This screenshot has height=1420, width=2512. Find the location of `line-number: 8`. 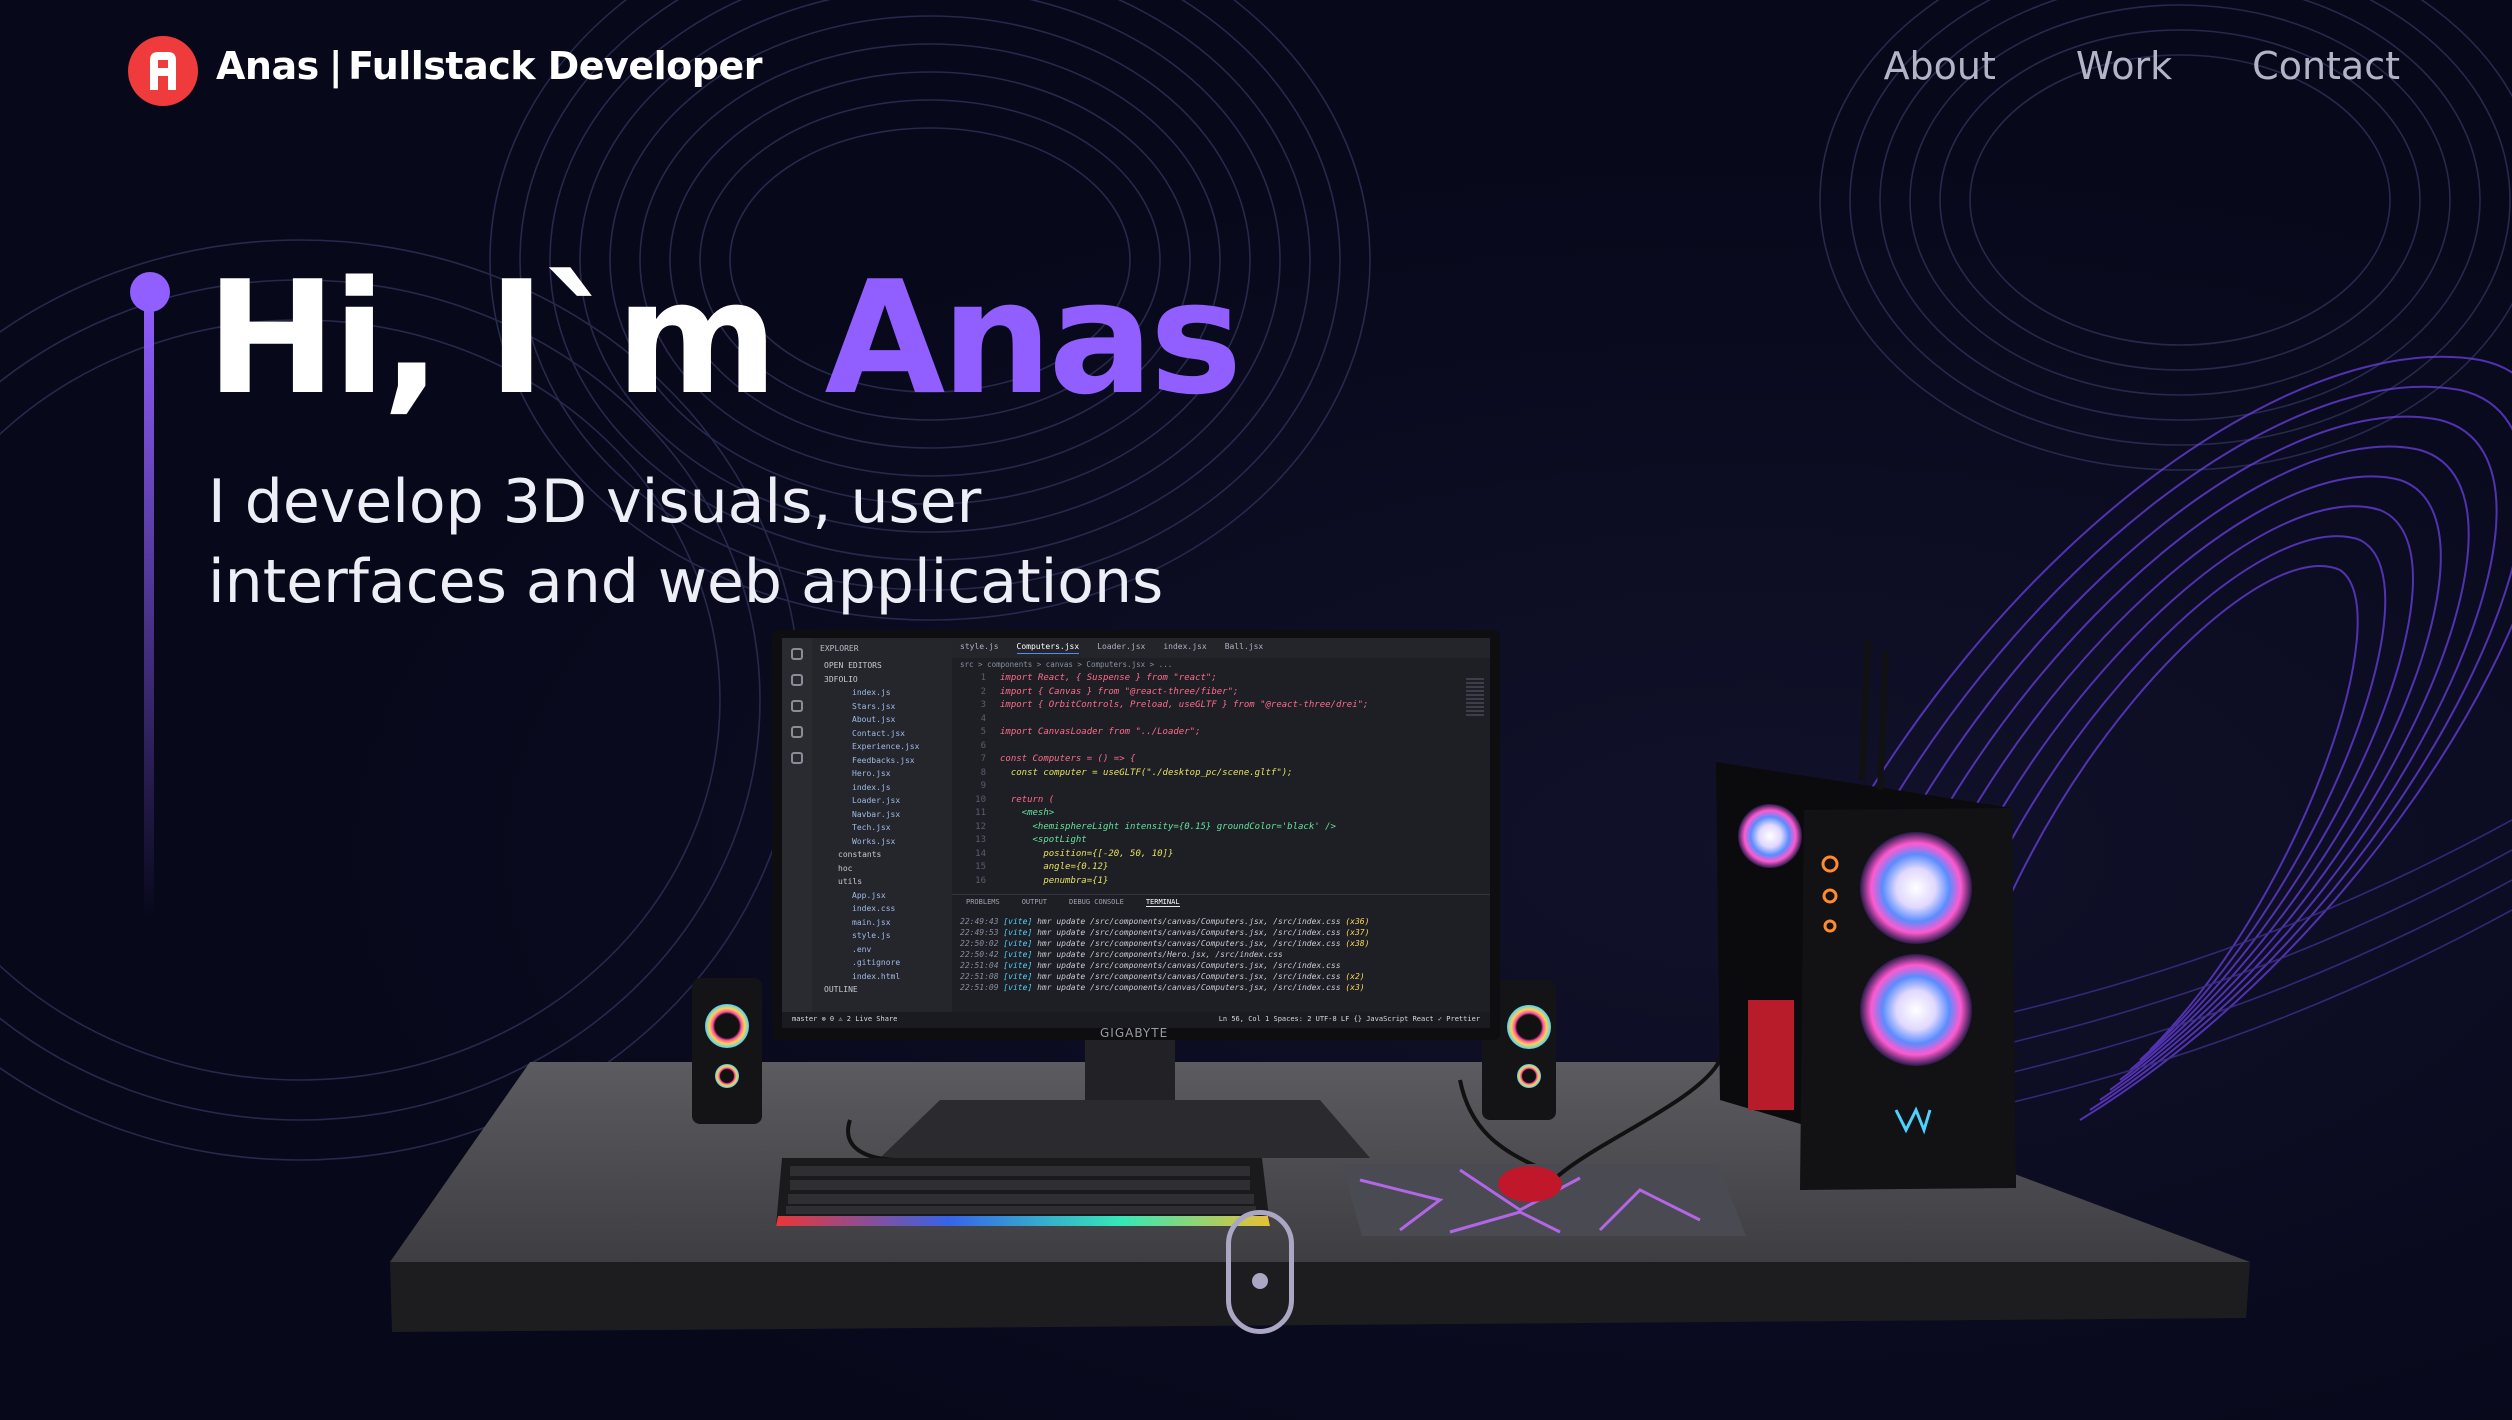

line-number: 8 is located at coordinates (983, 772).